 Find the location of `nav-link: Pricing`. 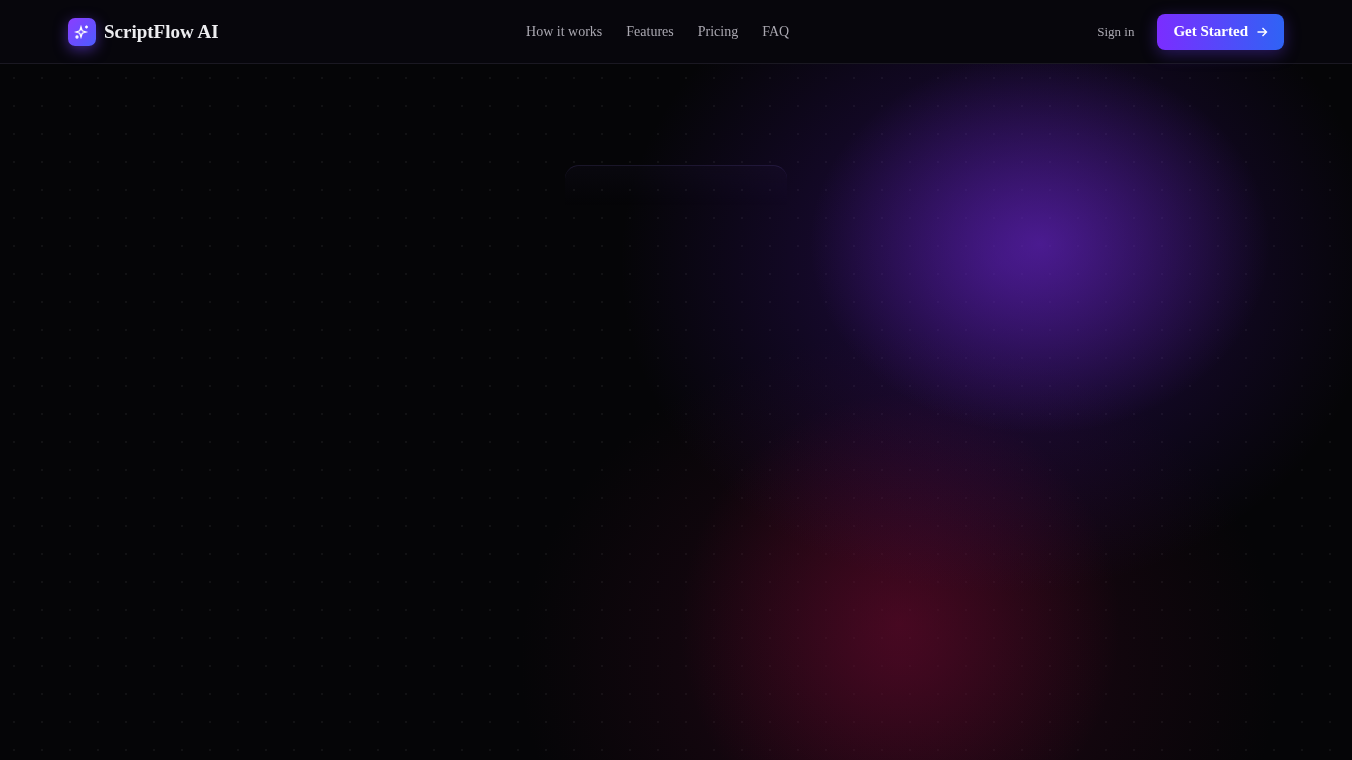

nav-link: Pricing is located at coordinates (718, 31).